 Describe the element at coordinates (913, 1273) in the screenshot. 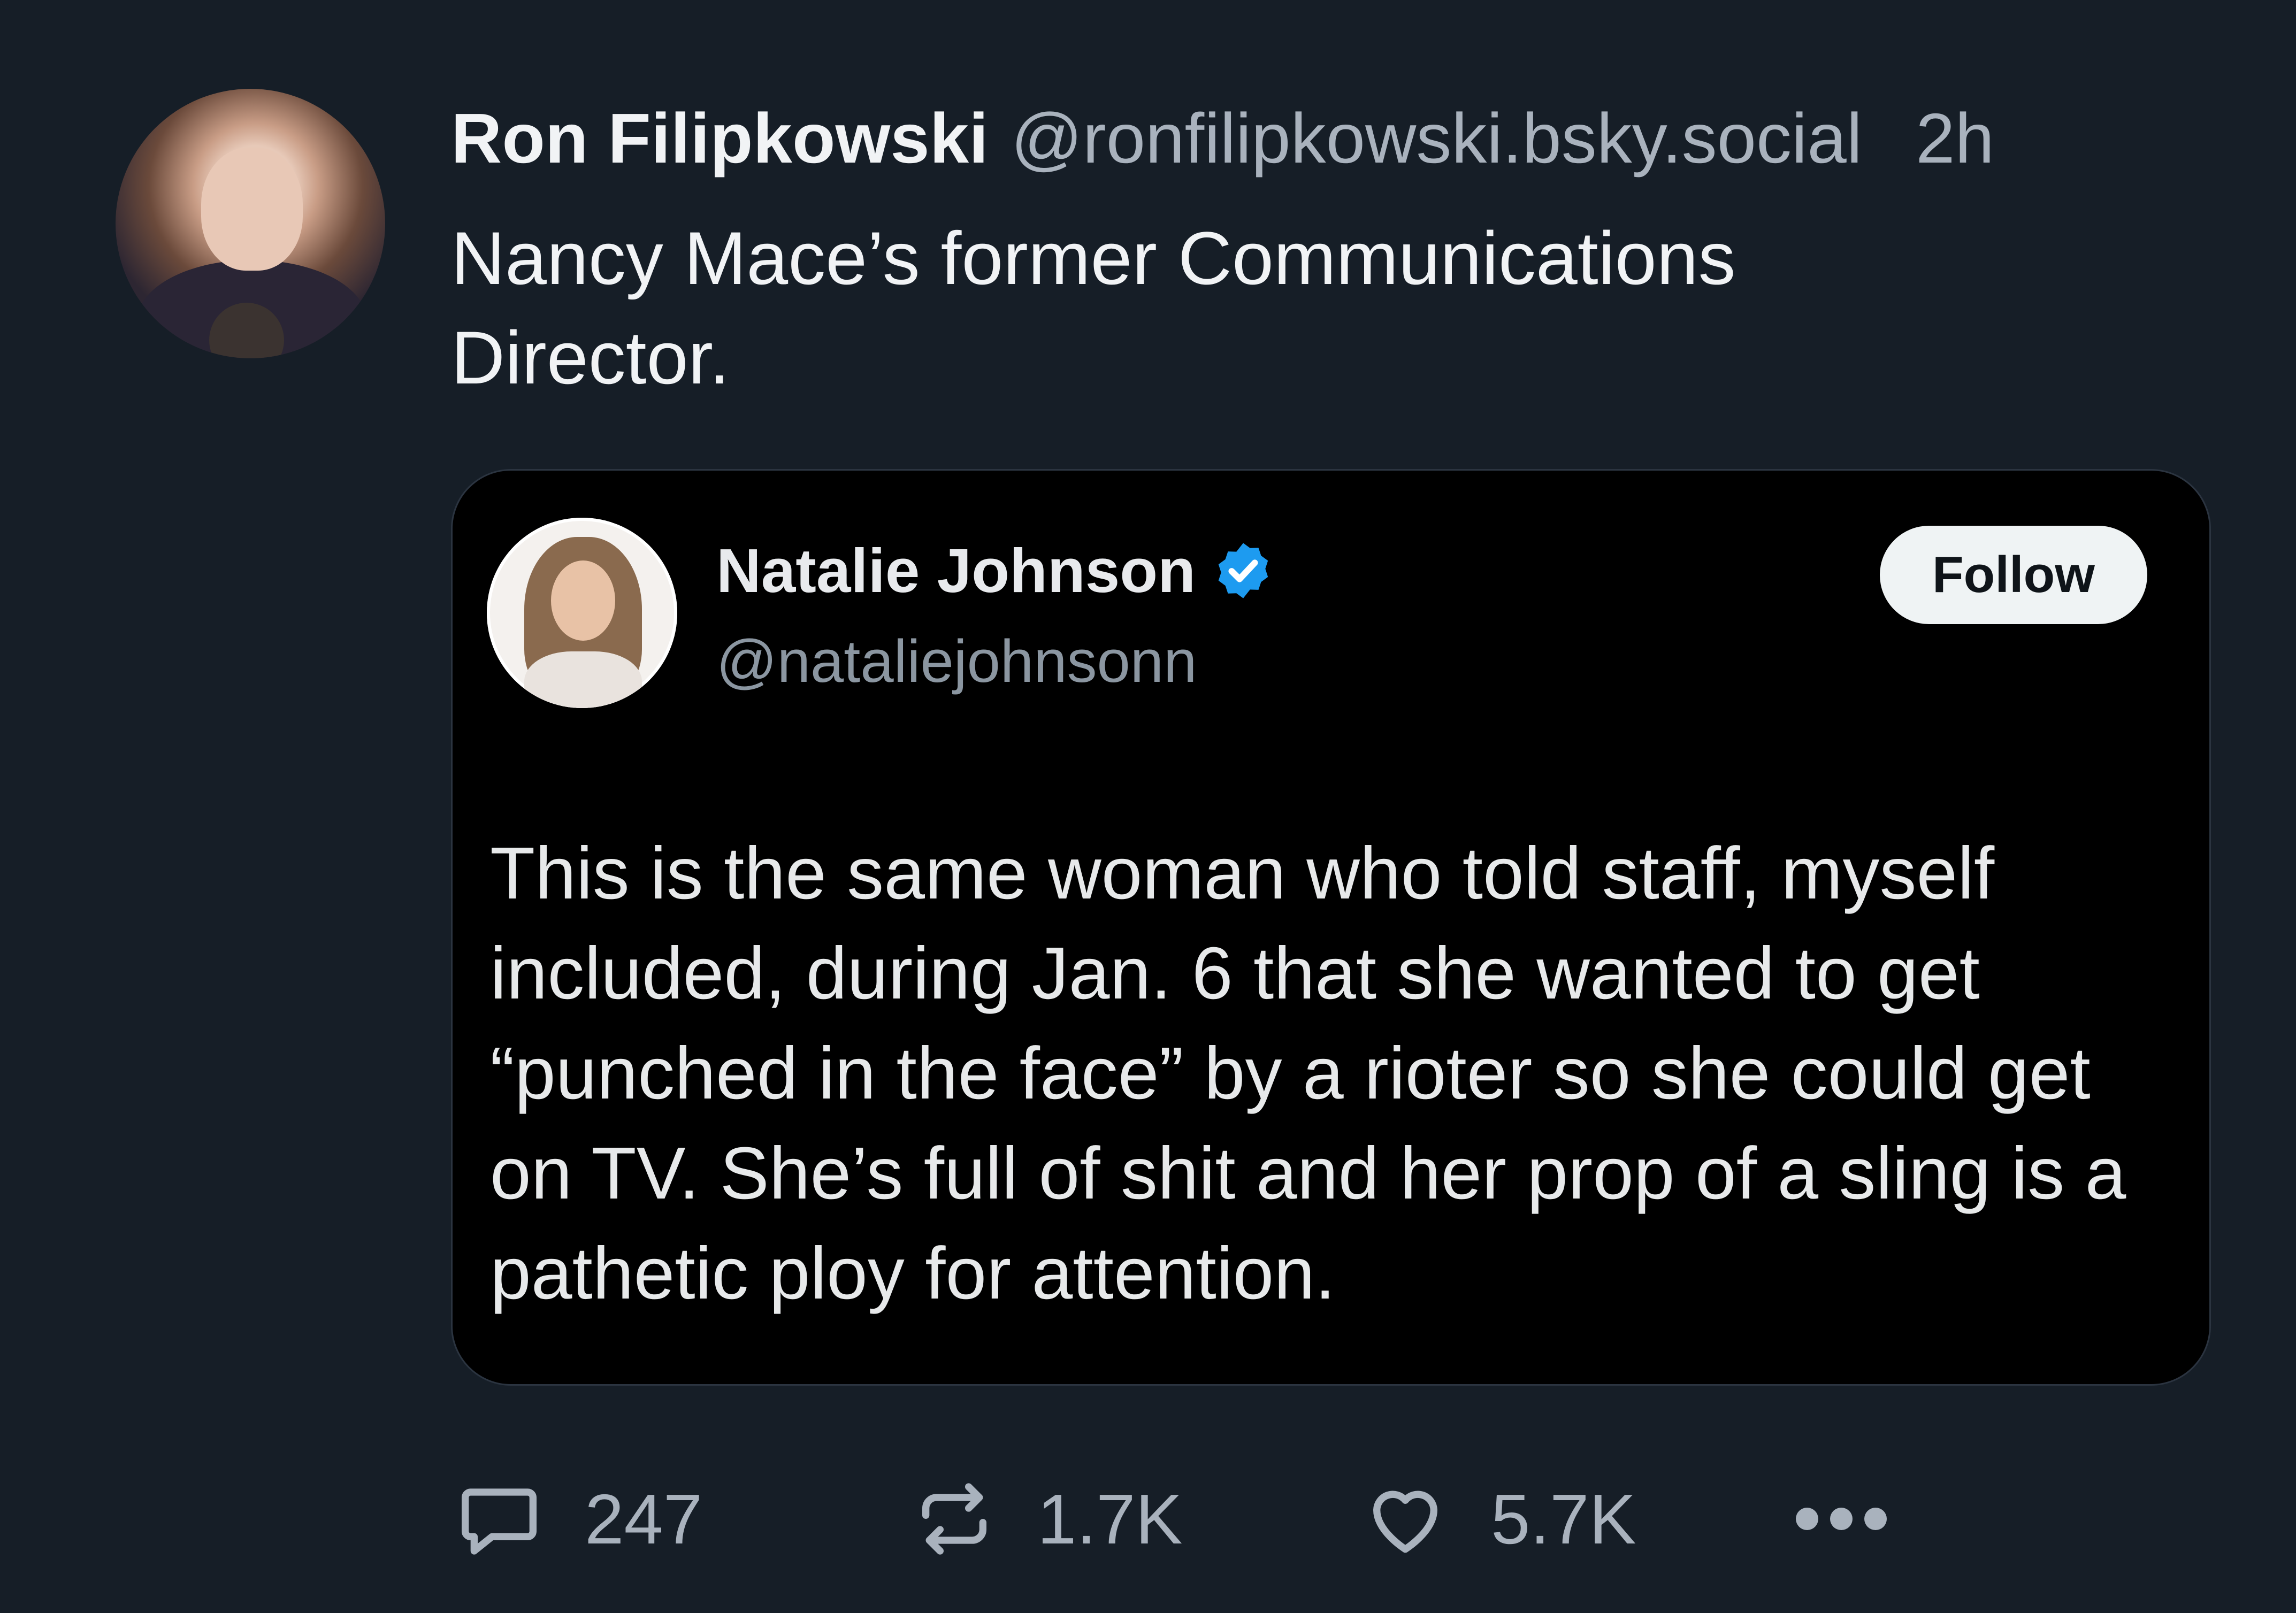

I see `quoted-text-line: pathetic ploy for attention.` at that location.